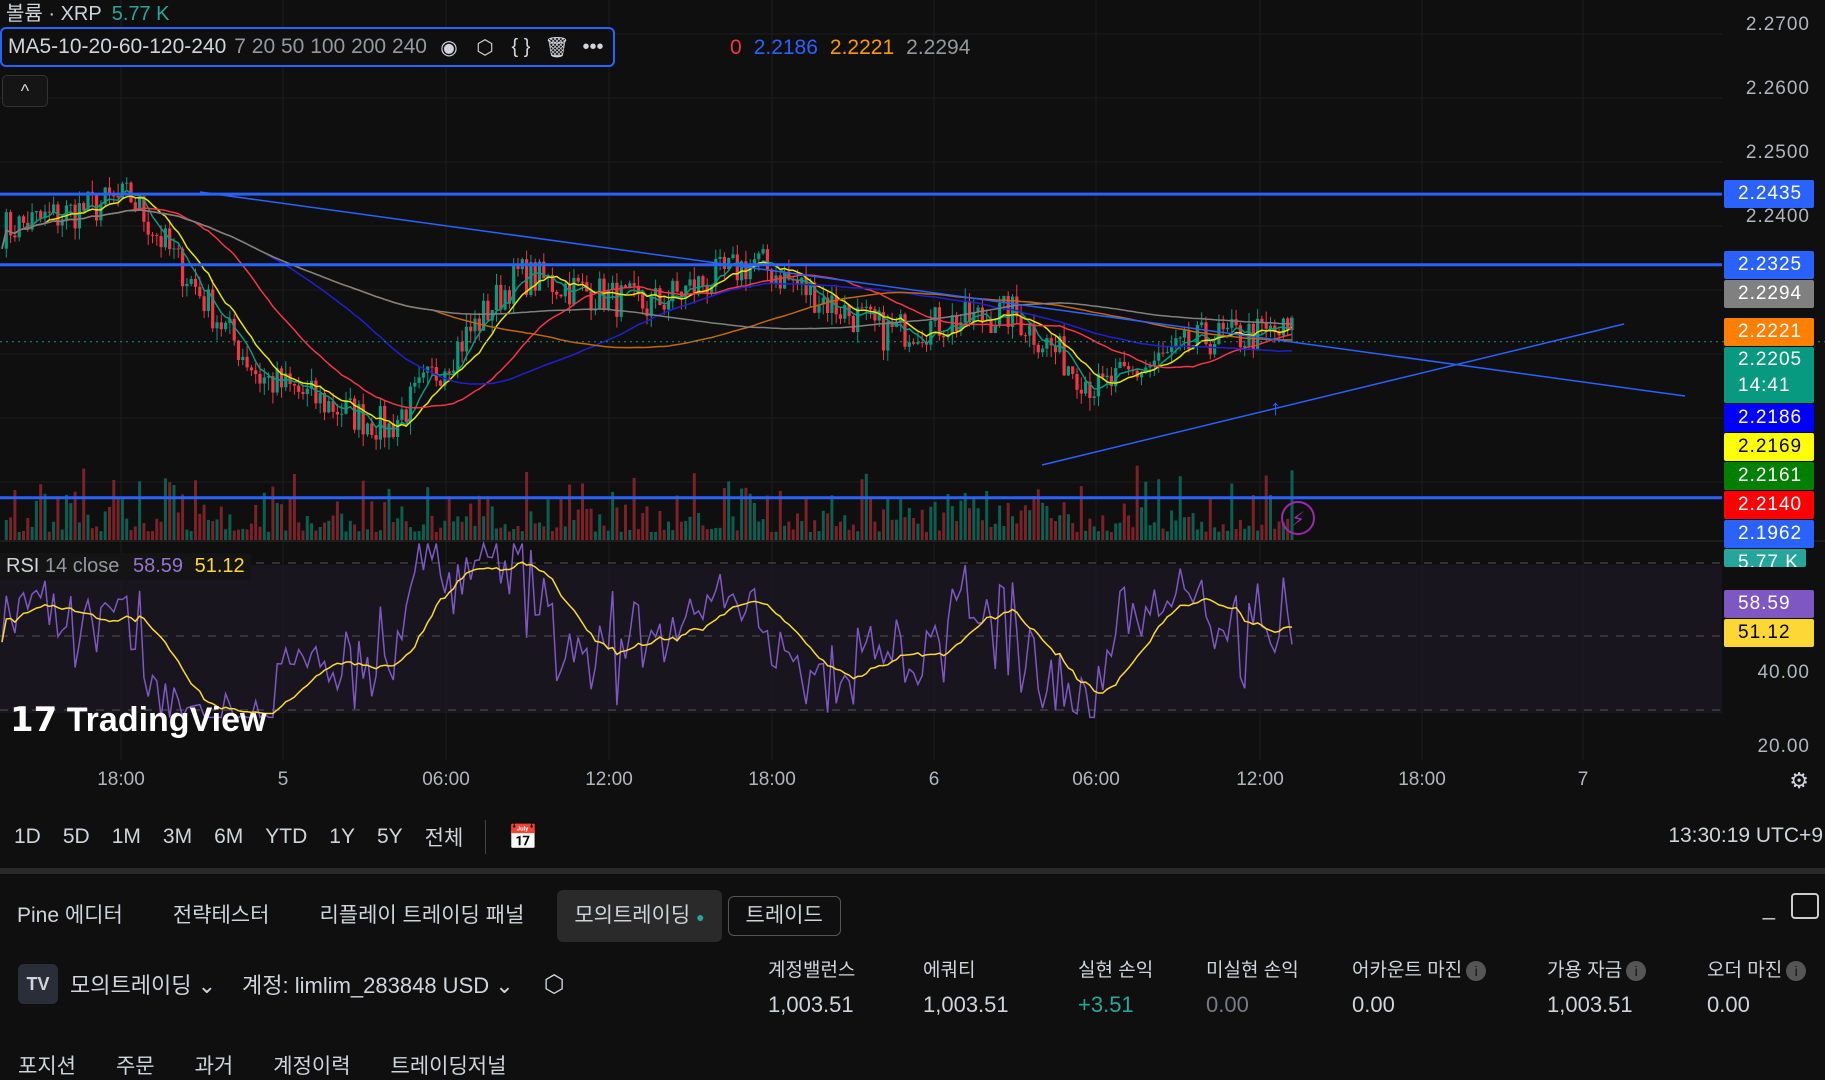 Image resolution: width=1825 pixels, height=1080 pixels. Describe the element at coordinates (1799, 781) in the screenshot. I see `chart-settings-icon: ⚙` at that location.